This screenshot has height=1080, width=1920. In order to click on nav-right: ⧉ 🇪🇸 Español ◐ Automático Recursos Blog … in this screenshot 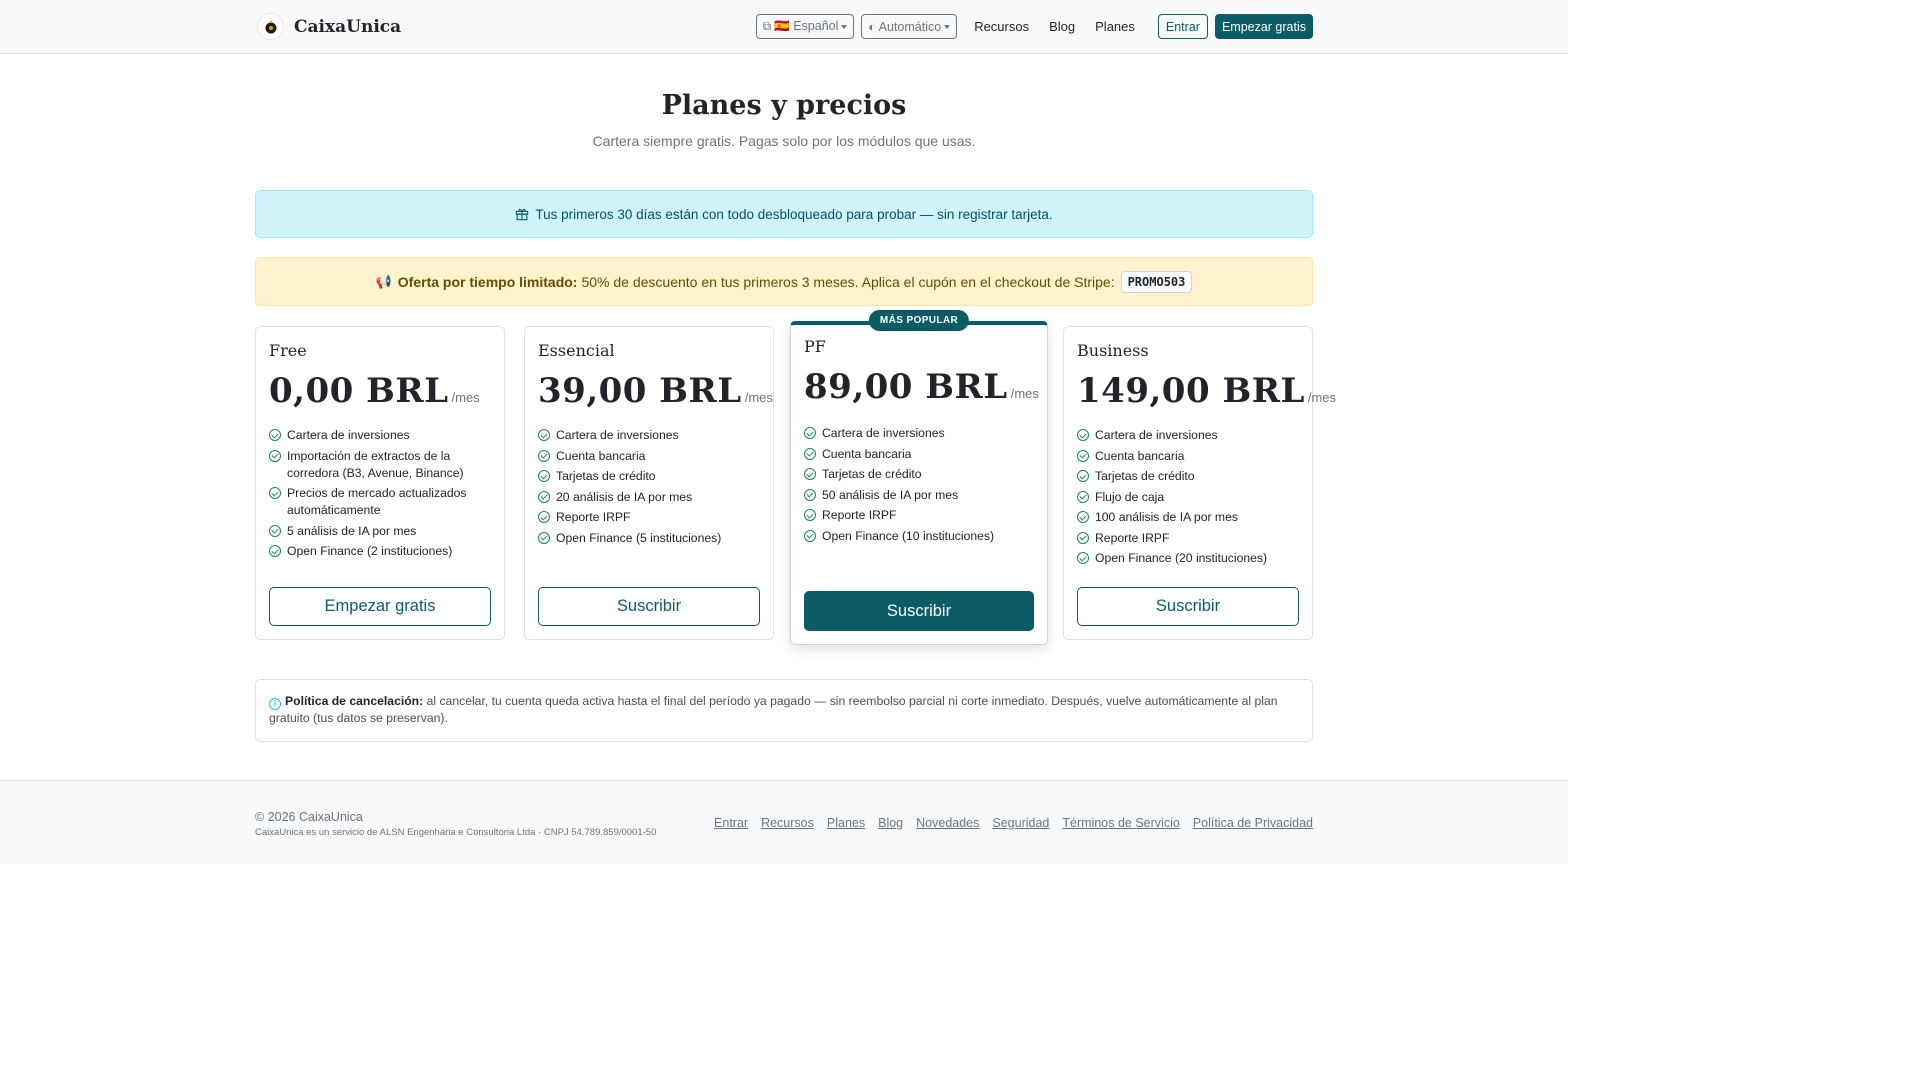, I will do `click(1034, 26)`.